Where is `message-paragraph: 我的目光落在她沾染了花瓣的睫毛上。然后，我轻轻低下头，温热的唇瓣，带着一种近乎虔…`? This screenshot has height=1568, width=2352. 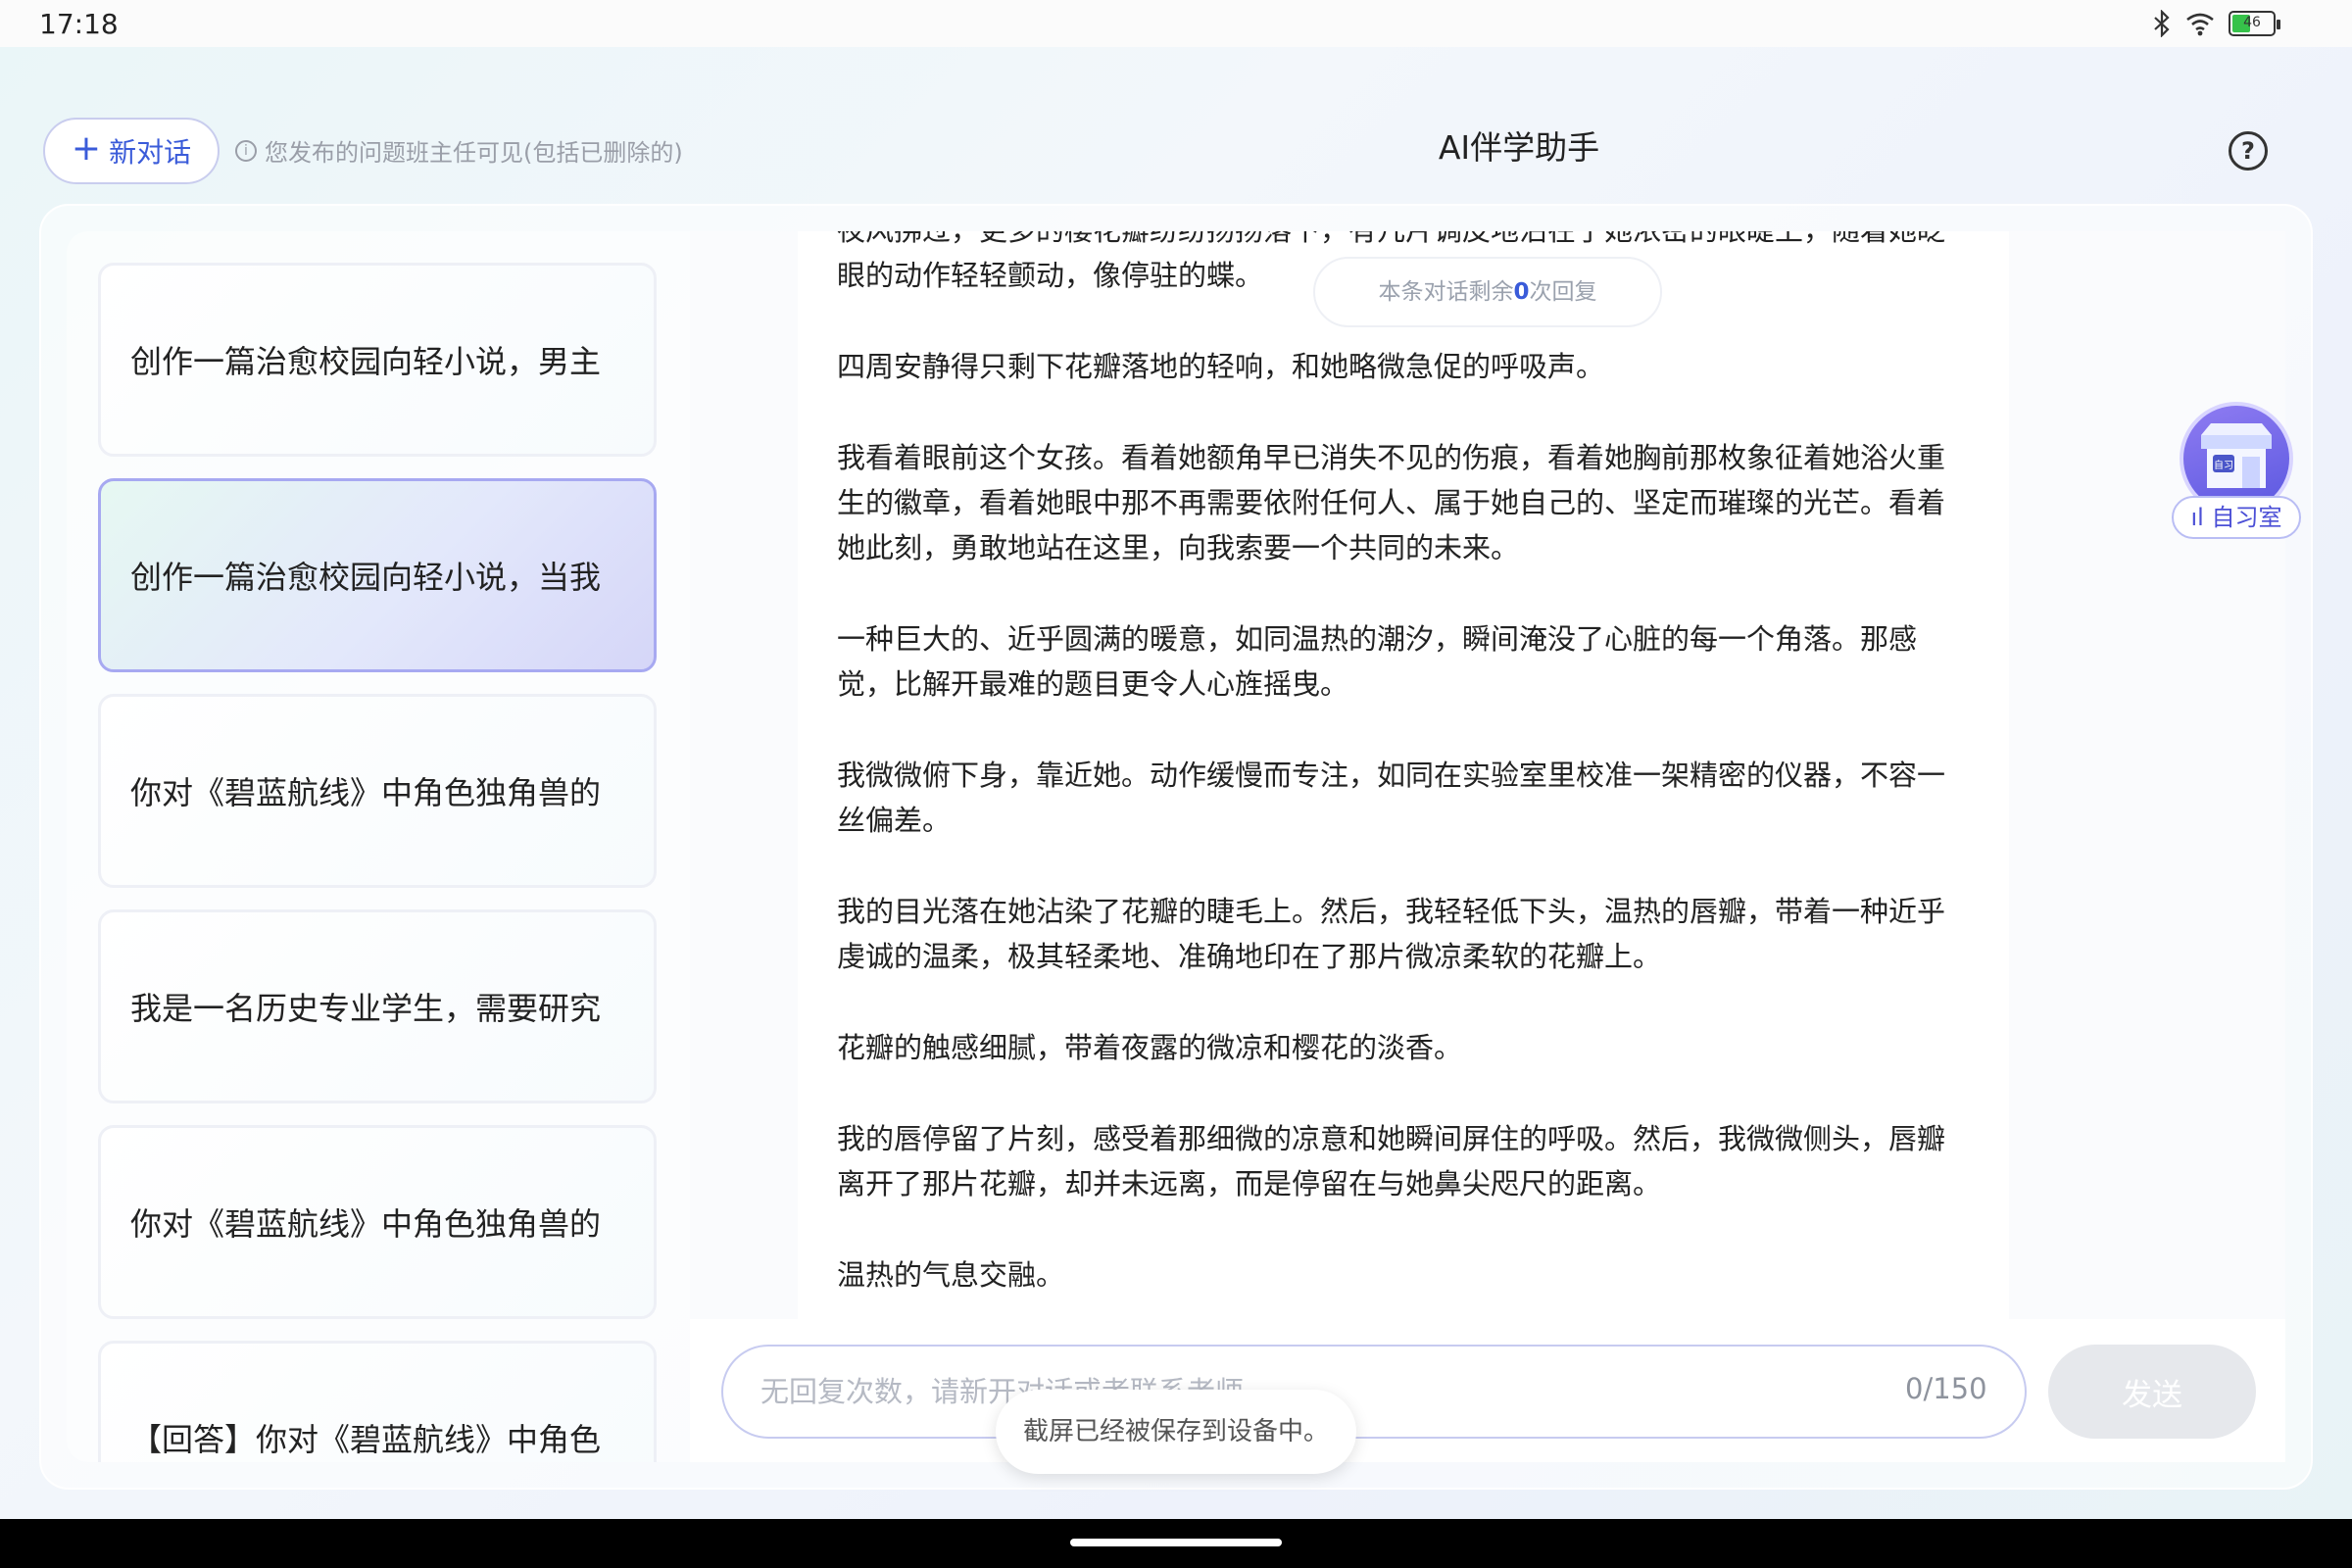 message-paragraph: 我的目光落在她沾染了花瓣的睫毛上。然后，我轻轻低下头，温热的唇瓣，带着一种近乎虔… is located at coordinates (1391, 934).